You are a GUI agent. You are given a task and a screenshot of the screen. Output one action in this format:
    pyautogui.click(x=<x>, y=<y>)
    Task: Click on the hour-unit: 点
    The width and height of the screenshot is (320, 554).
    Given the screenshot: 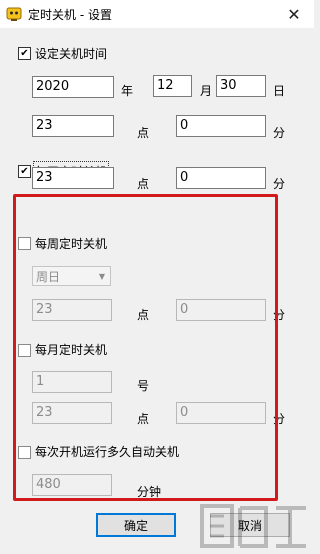 What is the action you would take?
    pyautogui.click(x=143, y=133)
    